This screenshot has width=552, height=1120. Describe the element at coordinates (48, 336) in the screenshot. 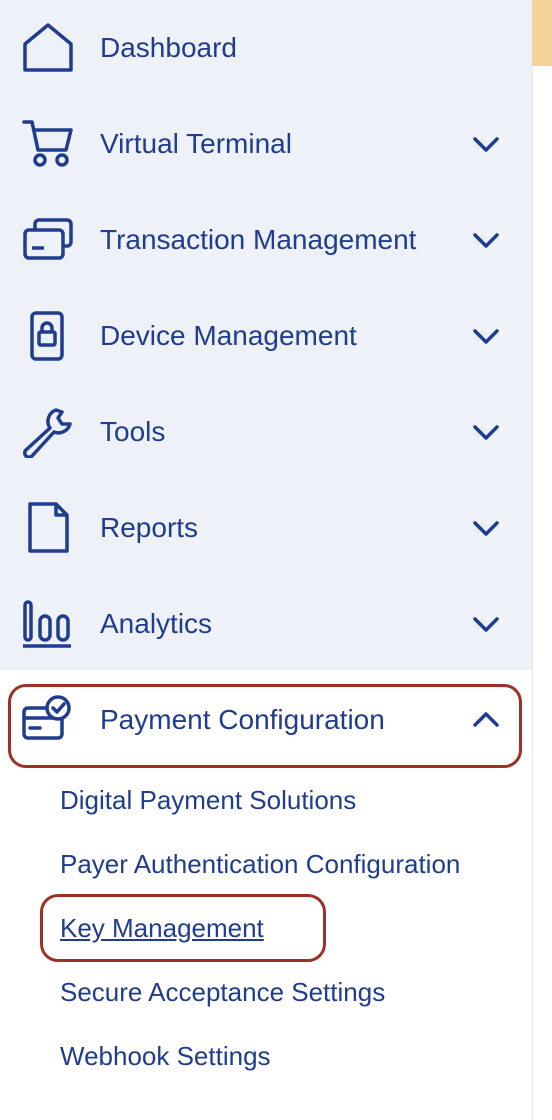

I see `device-icon` at that location.